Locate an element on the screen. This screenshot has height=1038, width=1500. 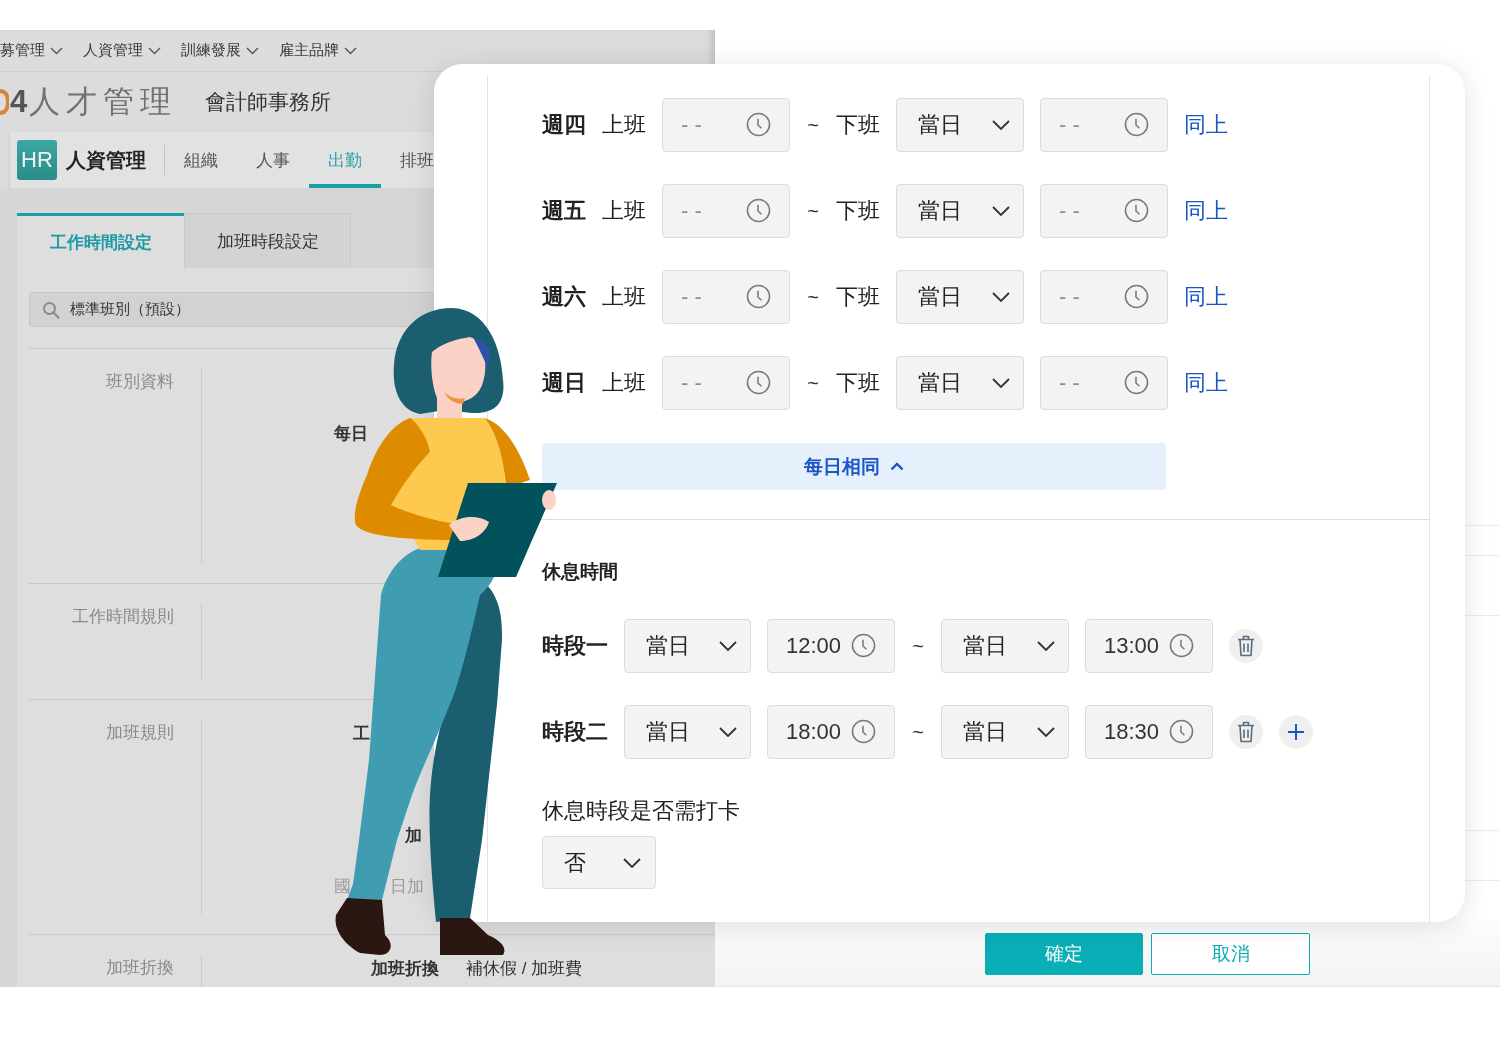
day-label: 週四 is located at coordinates (564, 125).